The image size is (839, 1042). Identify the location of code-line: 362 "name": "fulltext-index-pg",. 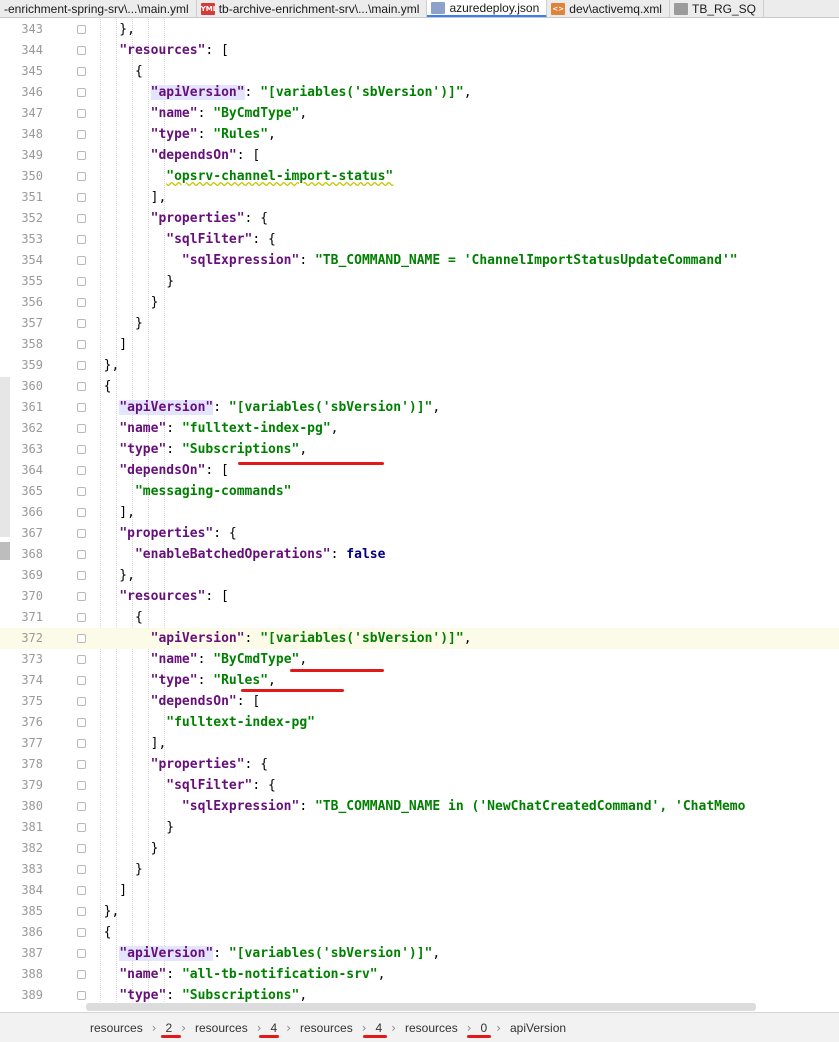
(419, 428).